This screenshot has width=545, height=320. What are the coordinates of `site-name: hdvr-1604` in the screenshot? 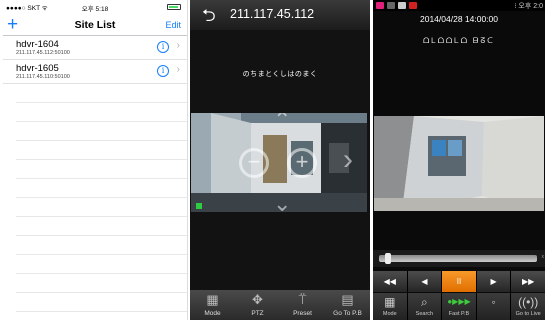 It's located at (37, 44).